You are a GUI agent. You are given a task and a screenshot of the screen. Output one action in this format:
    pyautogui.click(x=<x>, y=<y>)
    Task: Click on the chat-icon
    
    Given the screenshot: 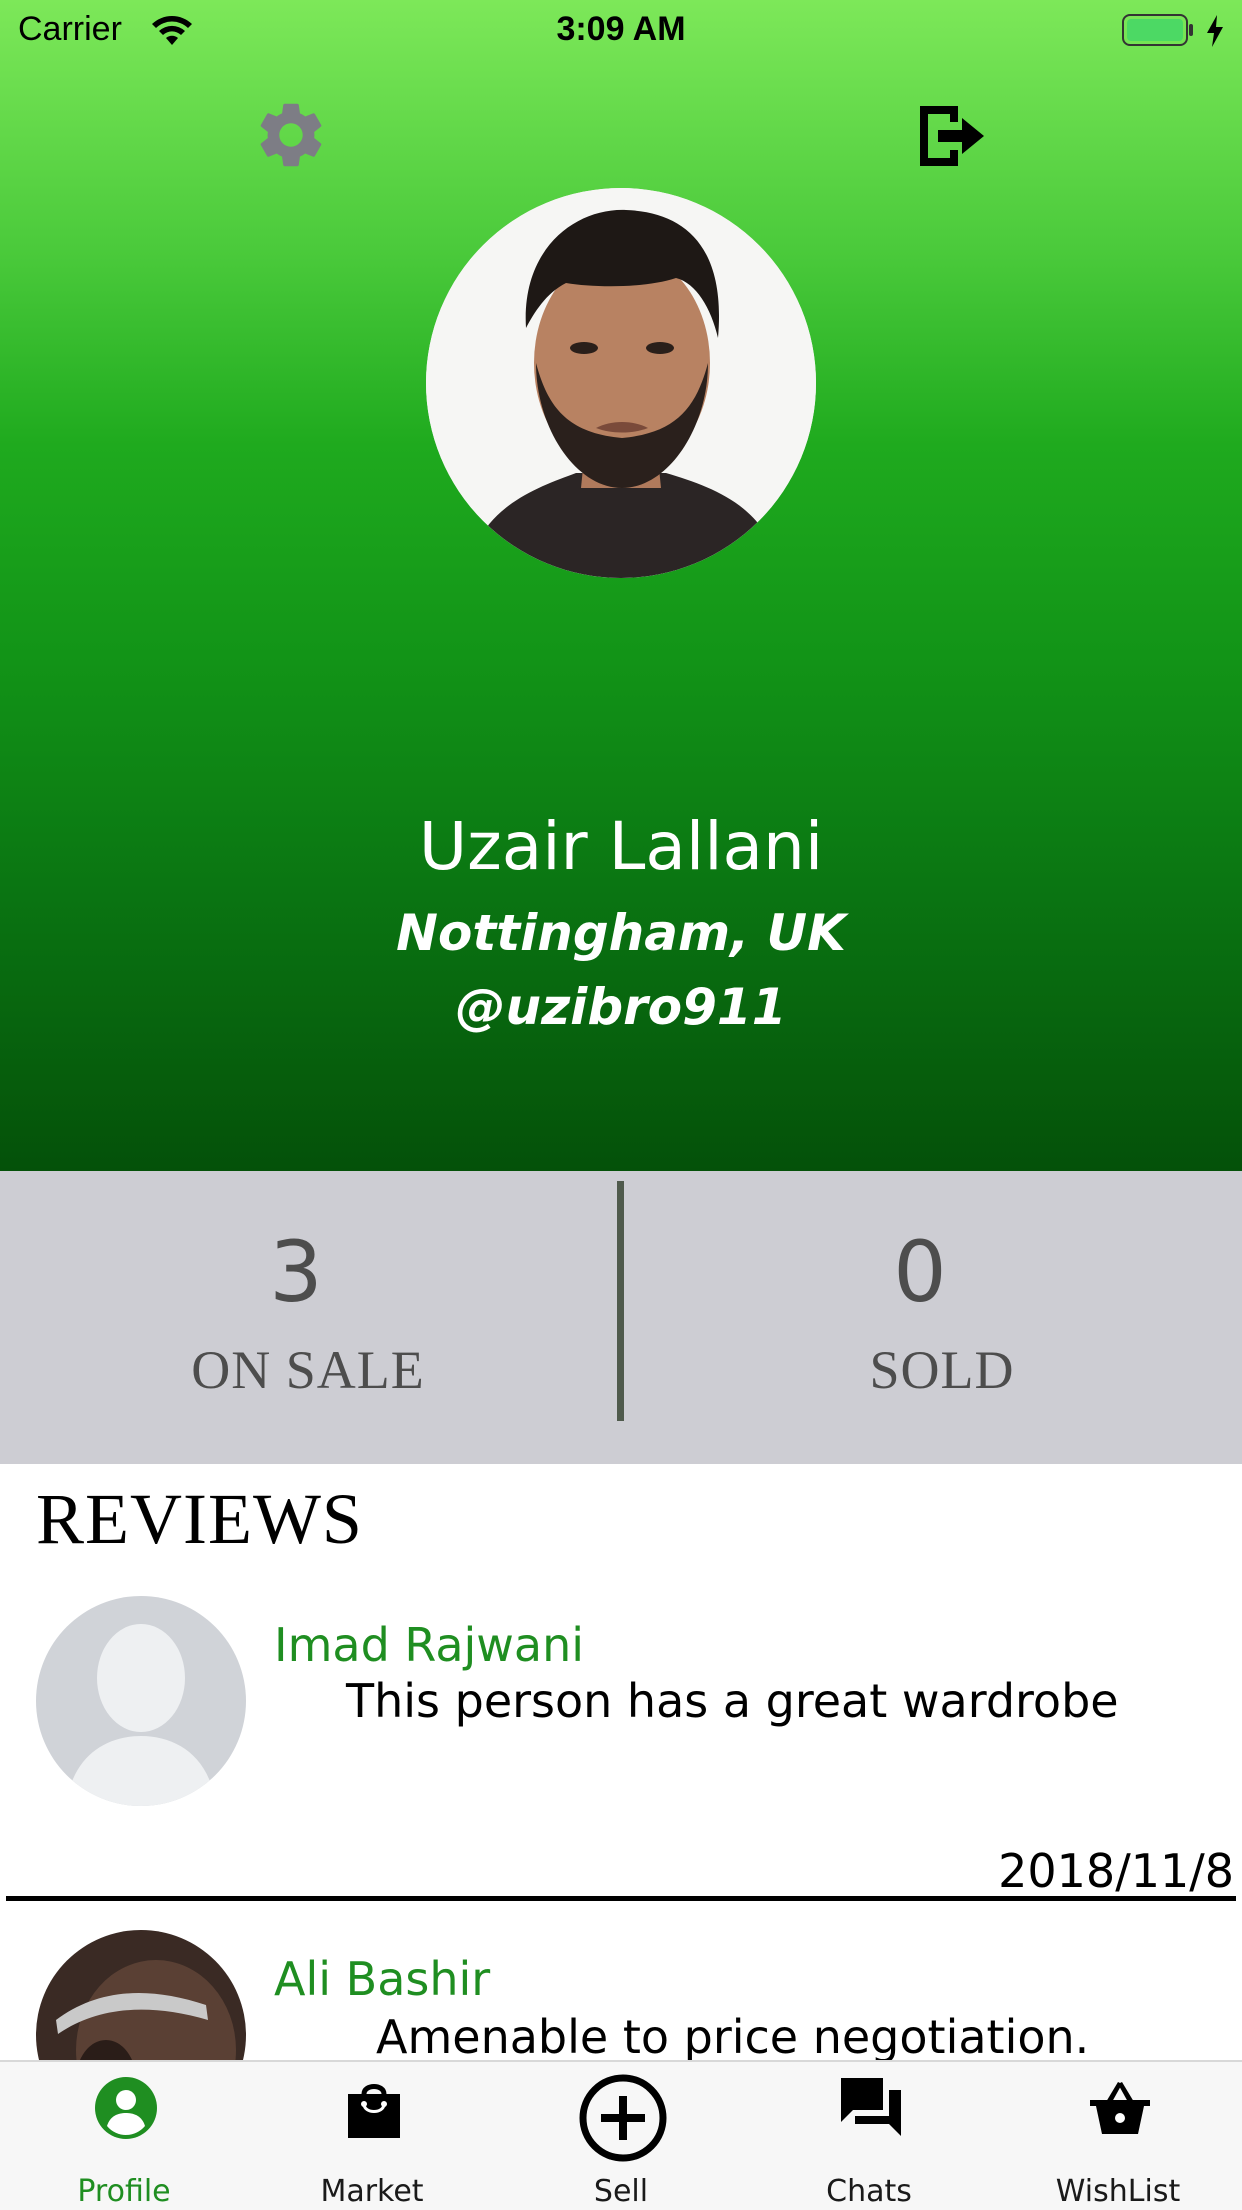 What is the action you would take?
    pyautogui.click(x=871, y=2107)
    